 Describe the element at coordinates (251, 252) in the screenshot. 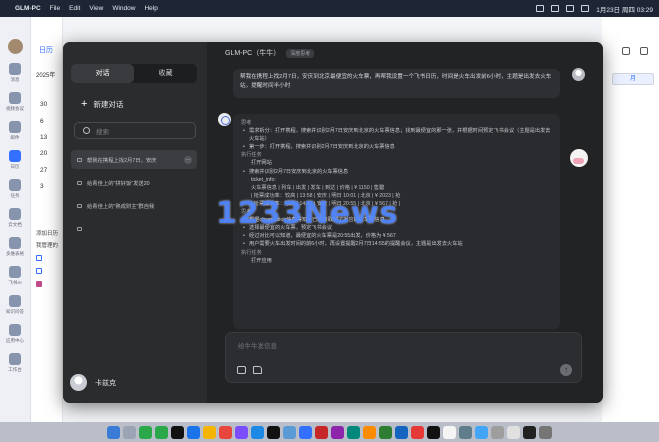

I see `reply-section-heading: 执行任务` at that location.